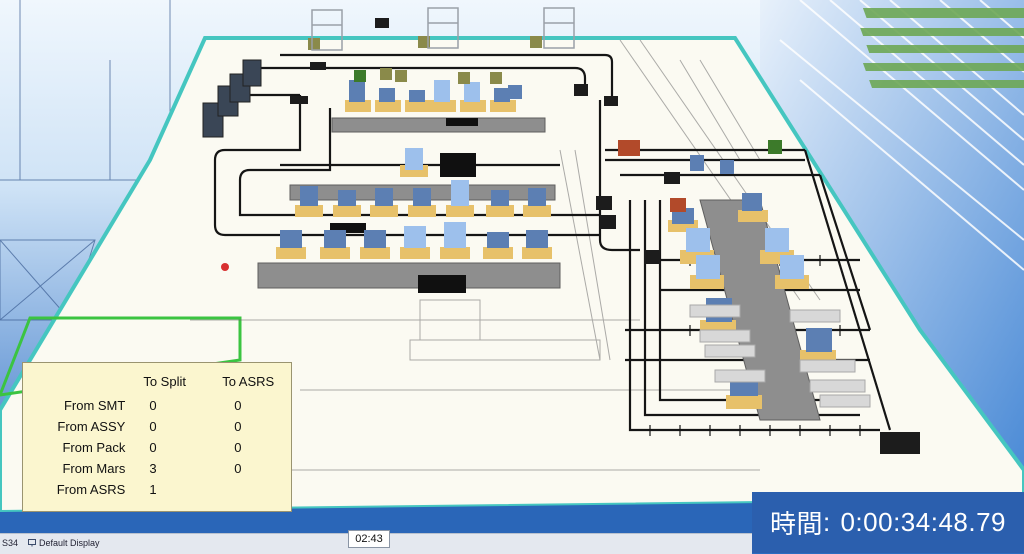  I want to click on table-row: From ASRS 1, so click(161, 489).